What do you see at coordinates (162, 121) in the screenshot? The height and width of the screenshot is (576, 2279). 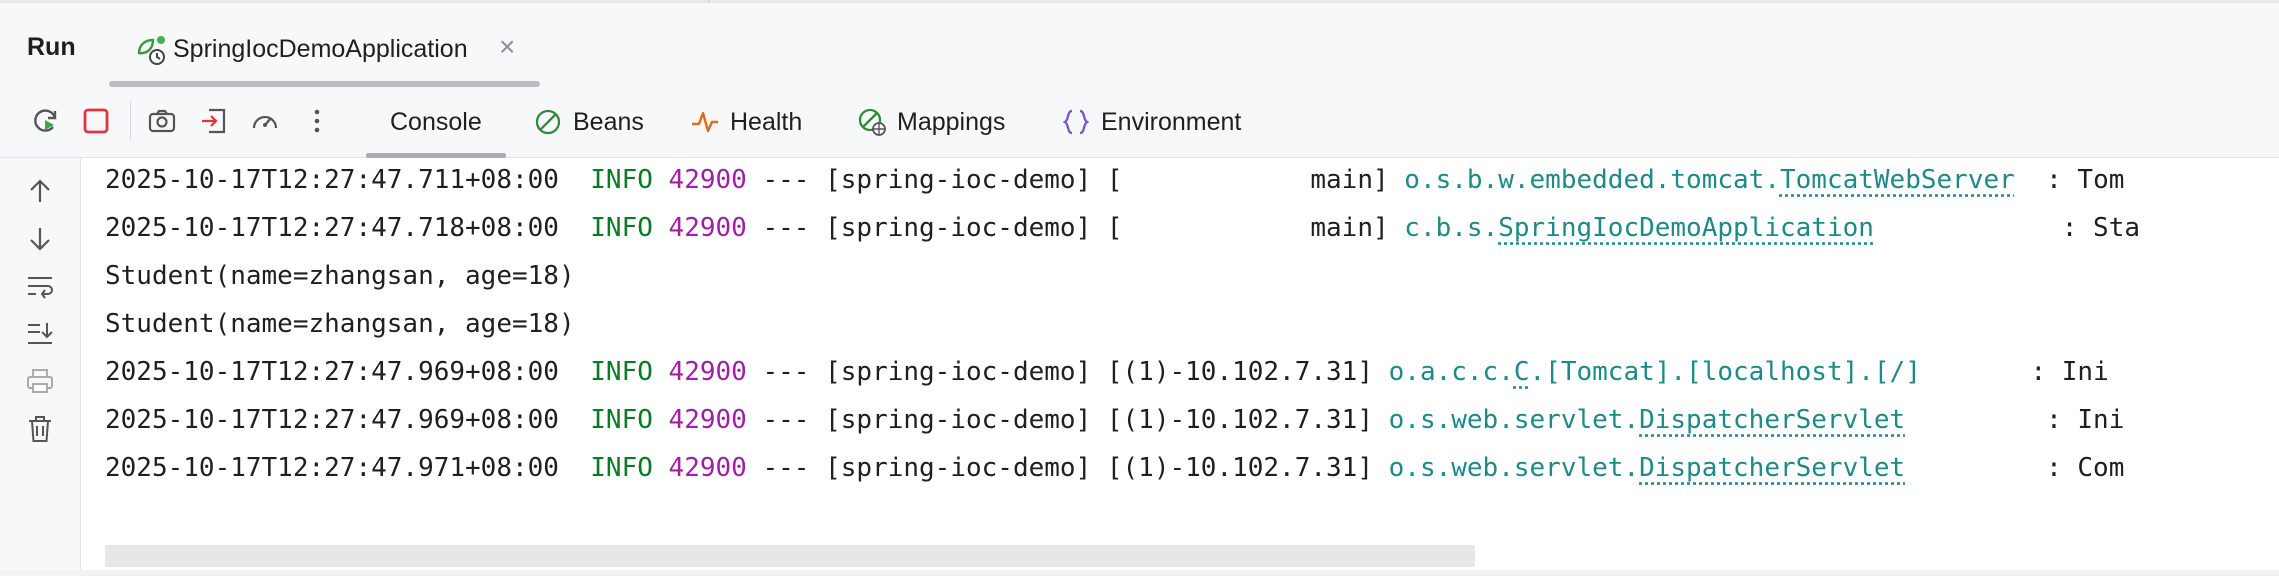 I see `camera-icon` at bounding box center [162, 121].